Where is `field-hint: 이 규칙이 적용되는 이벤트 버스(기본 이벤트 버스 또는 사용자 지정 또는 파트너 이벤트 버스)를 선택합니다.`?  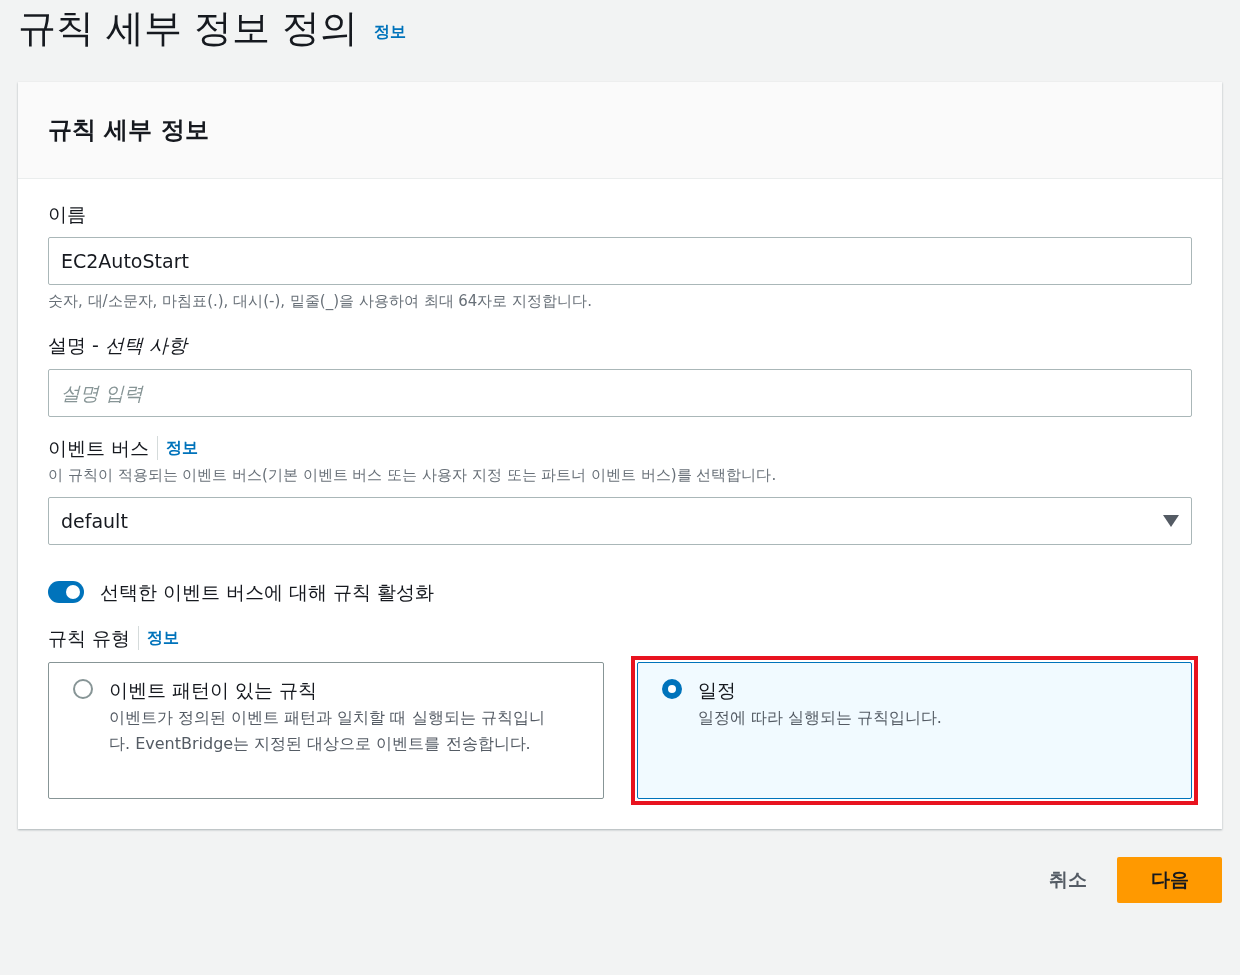
field-hint: 이 규칙이 적용되는 이벤트 버스(기본 이벤트 버스 또는 사용자 지정 또는 파트너 이벤트 버스)를 선택합니다. is located at coordinates (413, 476).